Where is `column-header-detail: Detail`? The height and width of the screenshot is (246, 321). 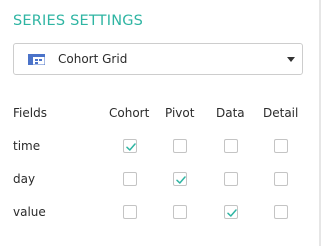 column-header-detail: Detail is located at coordinates (281, 113).